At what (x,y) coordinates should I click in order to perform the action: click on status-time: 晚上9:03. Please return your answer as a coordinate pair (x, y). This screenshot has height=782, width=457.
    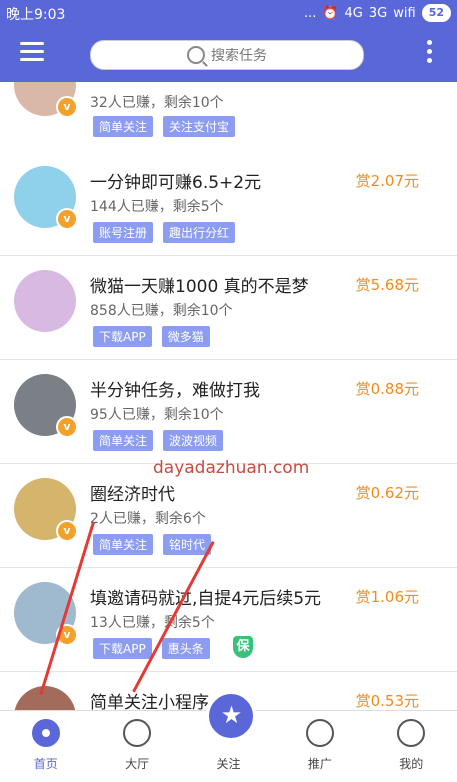
    Looking at the image, I should click on (36, 15).